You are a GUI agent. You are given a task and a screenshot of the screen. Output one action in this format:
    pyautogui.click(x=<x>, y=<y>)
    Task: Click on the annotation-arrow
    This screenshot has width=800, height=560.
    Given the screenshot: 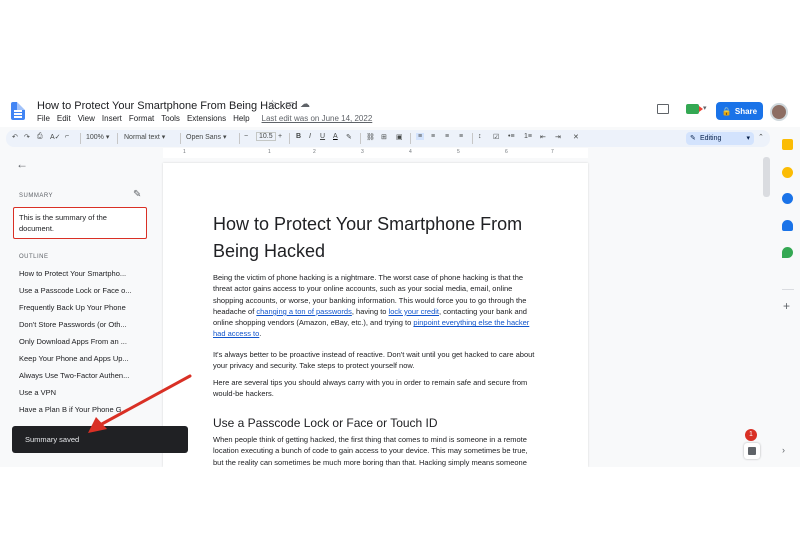 What is the action you would take?
    pyautogui.click(x=140, y=403)
    